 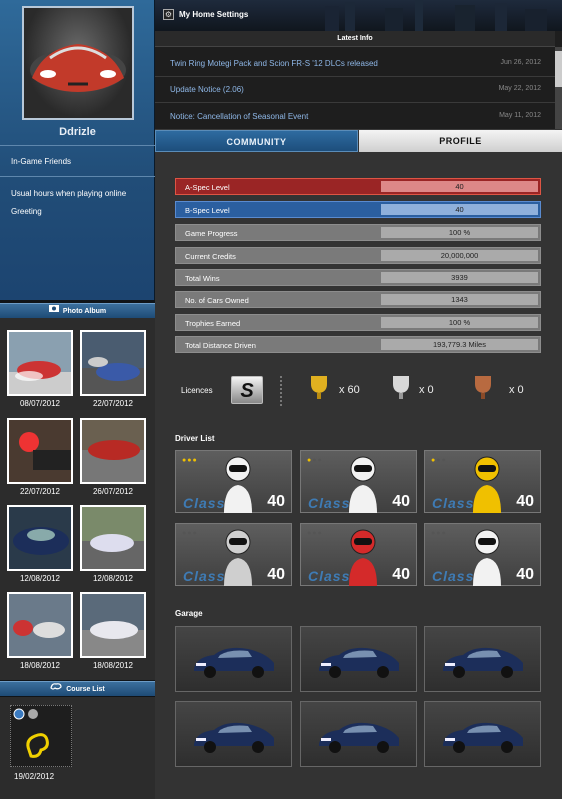 What do you see at coordinates (426, 390) in the screenshot?
I see `silver-trophy-count: x 0` at bounding box center [426, 390].